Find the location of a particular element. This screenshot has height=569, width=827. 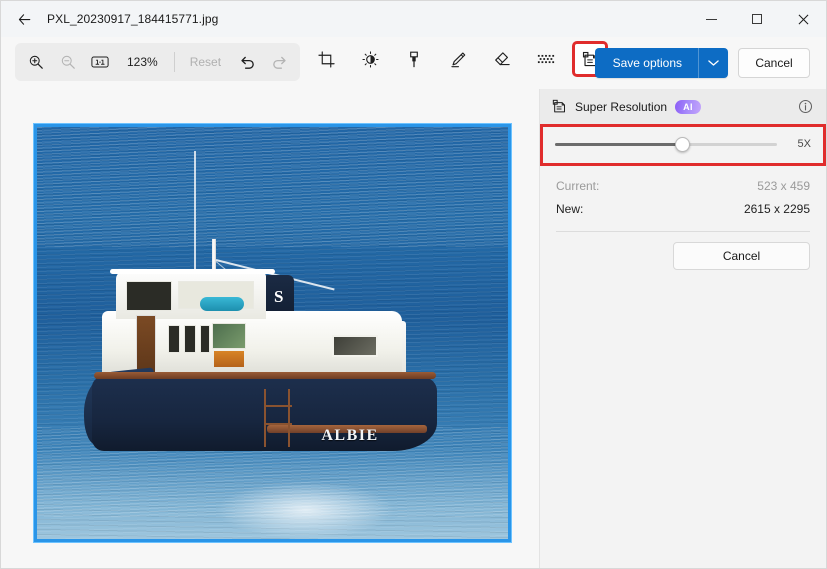

zoom-out-button is located at coordinates (68, 62).